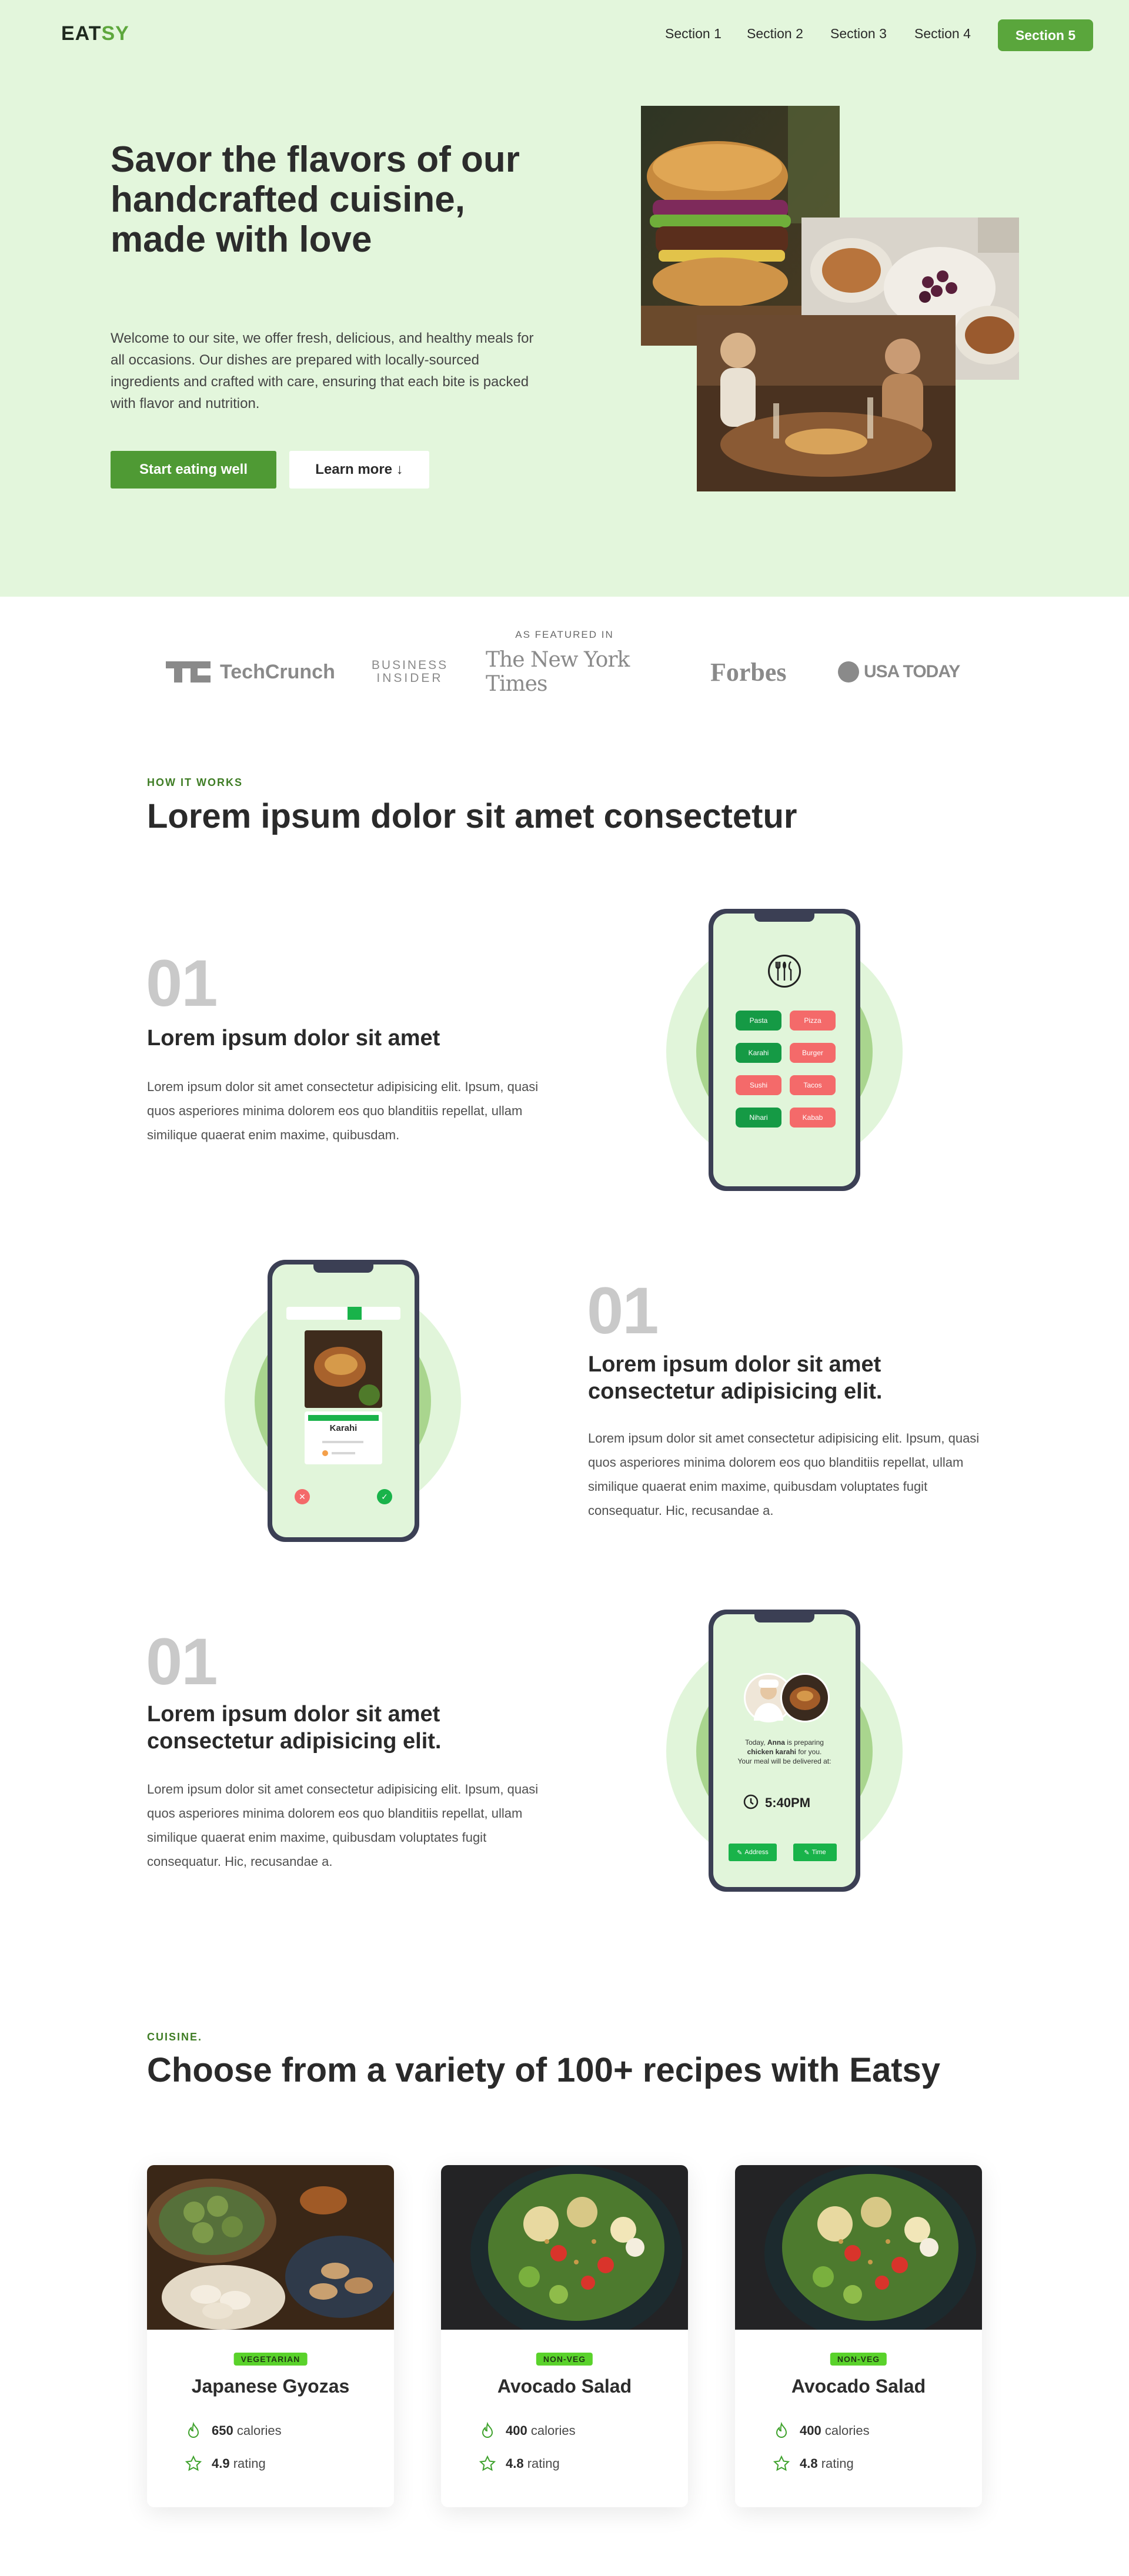 The image size is (1129, 2576). What do you see at coordinates (848, 672) in the screenshot?
I see `usatoday-dot-icon` at bounding box center [848, 672].